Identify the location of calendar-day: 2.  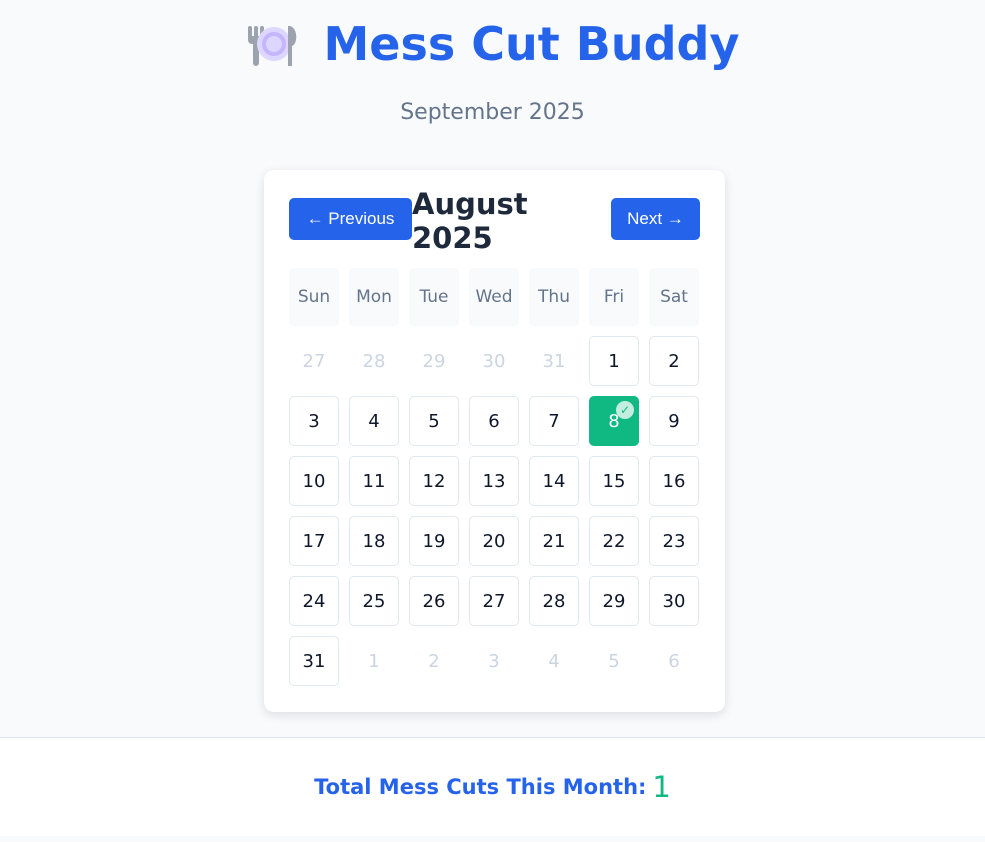
(674, 361).